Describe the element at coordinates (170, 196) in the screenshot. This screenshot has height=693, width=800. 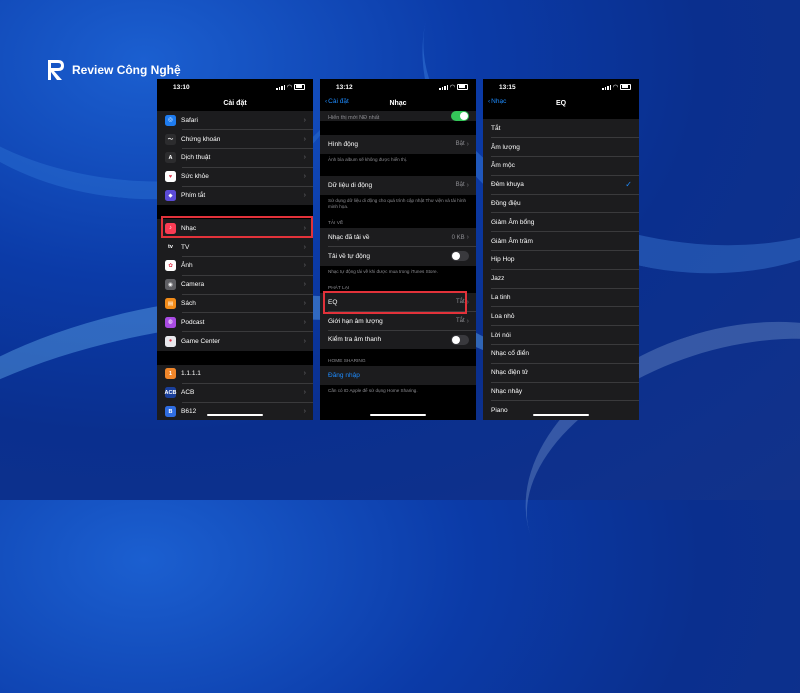
I see `phim-tat-app-icon: ◆` at that location.